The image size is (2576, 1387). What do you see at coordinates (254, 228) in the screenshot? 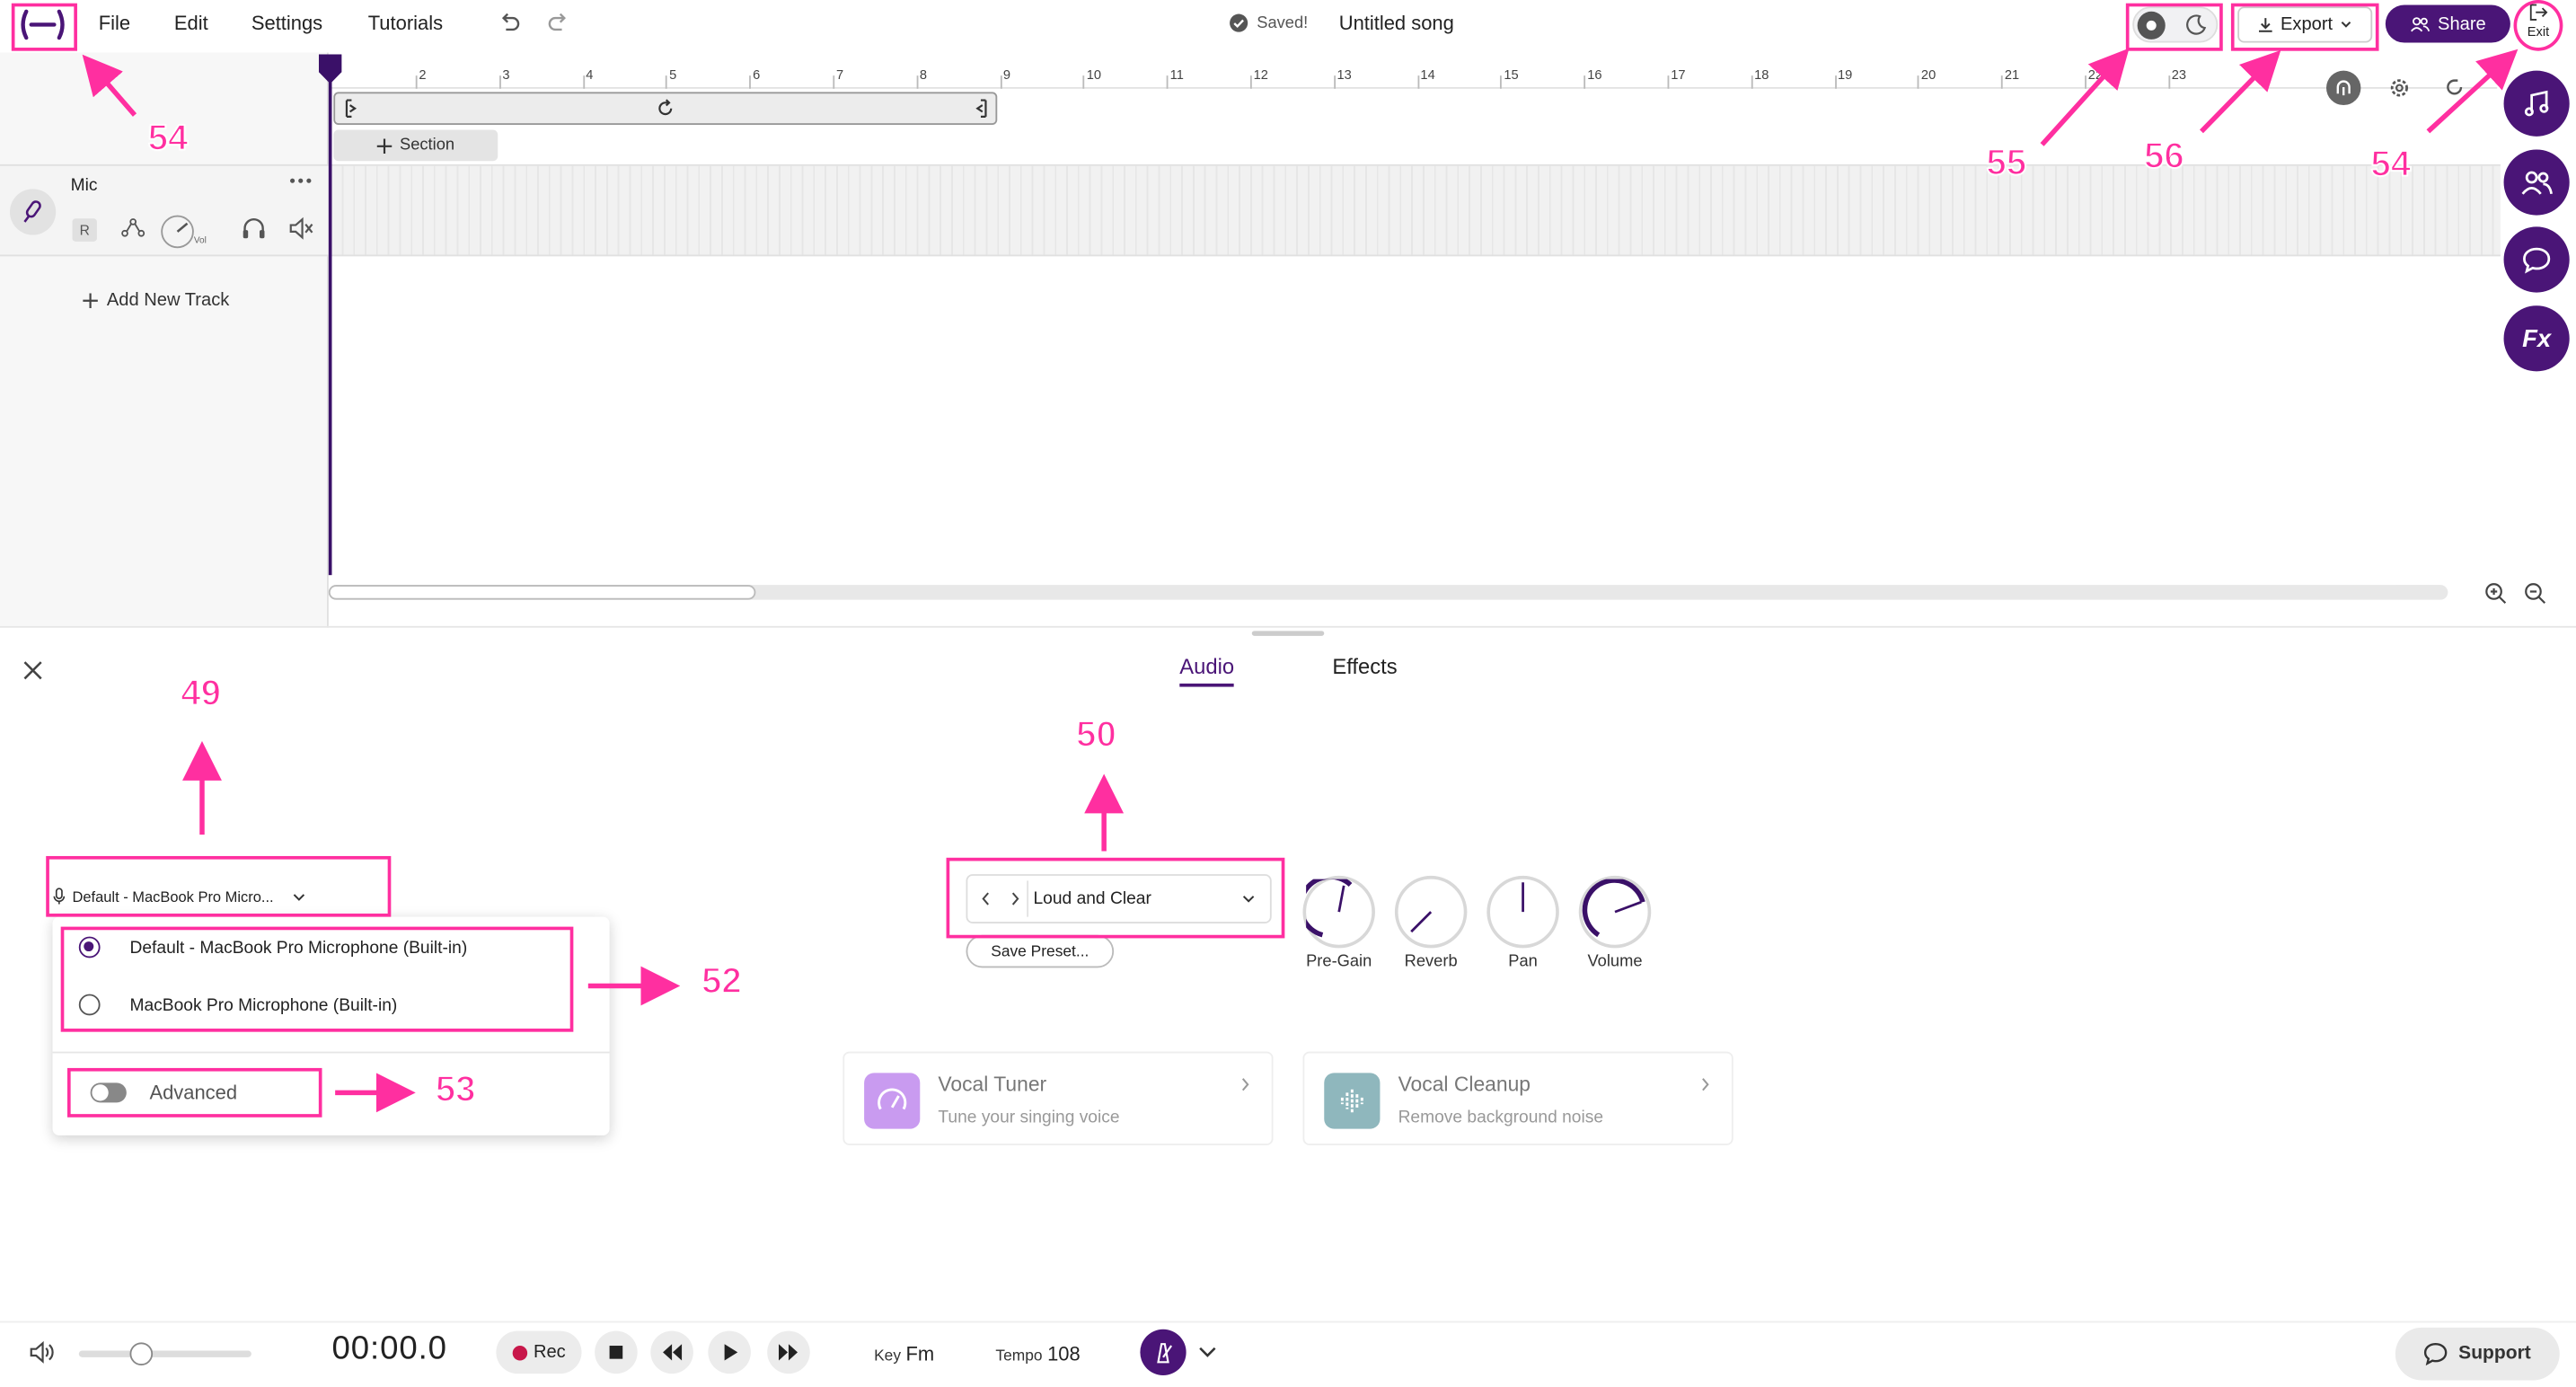
I see `headphones-icon` at bounding box center [254, 228].